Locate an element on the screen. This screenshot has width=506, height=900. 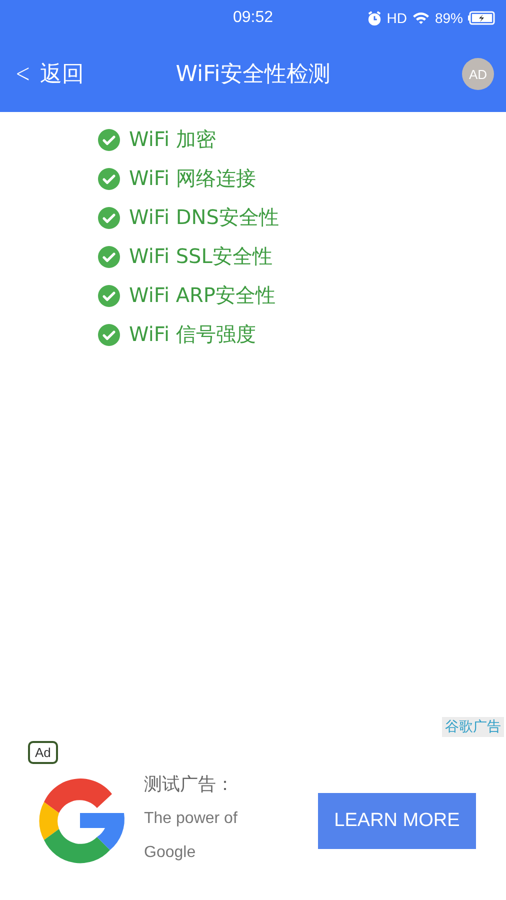
ad-badge: AD is located at coordinates (478, 74).